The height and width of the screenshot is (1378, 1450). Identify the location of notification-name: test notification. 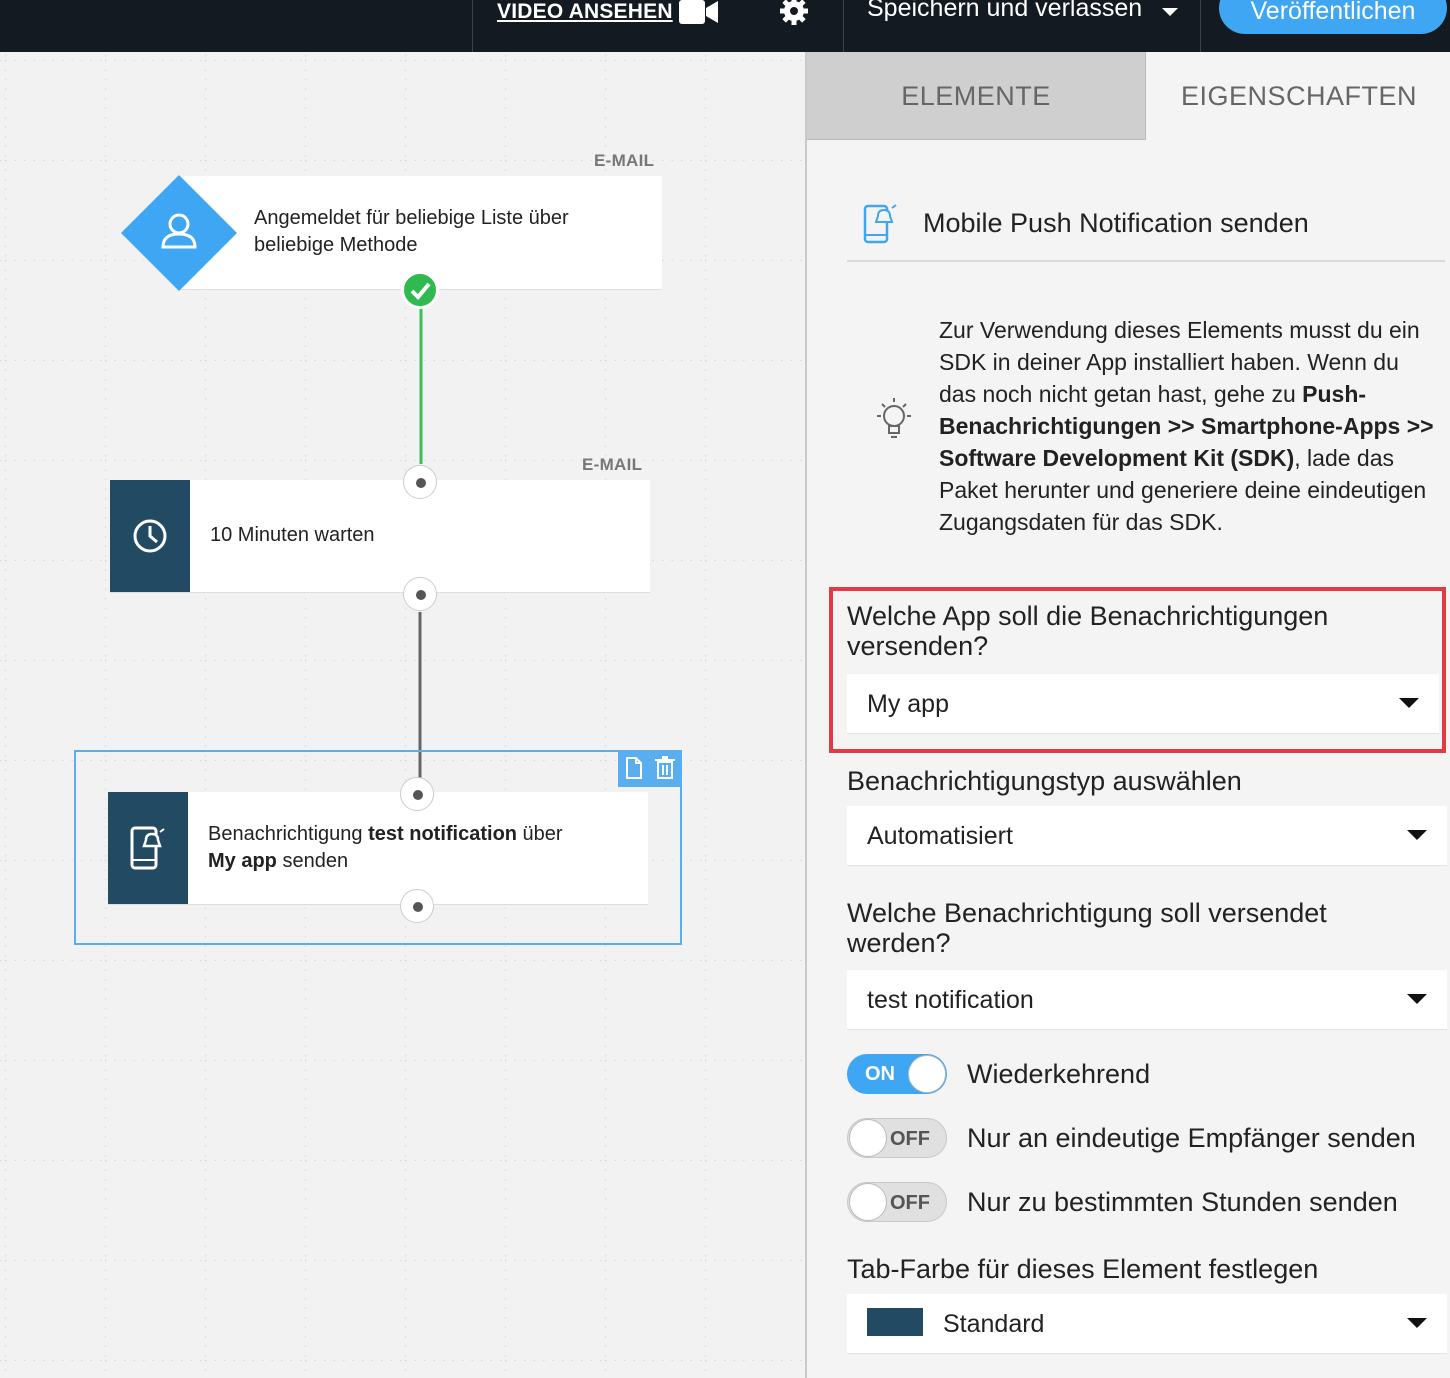
(442, 834).